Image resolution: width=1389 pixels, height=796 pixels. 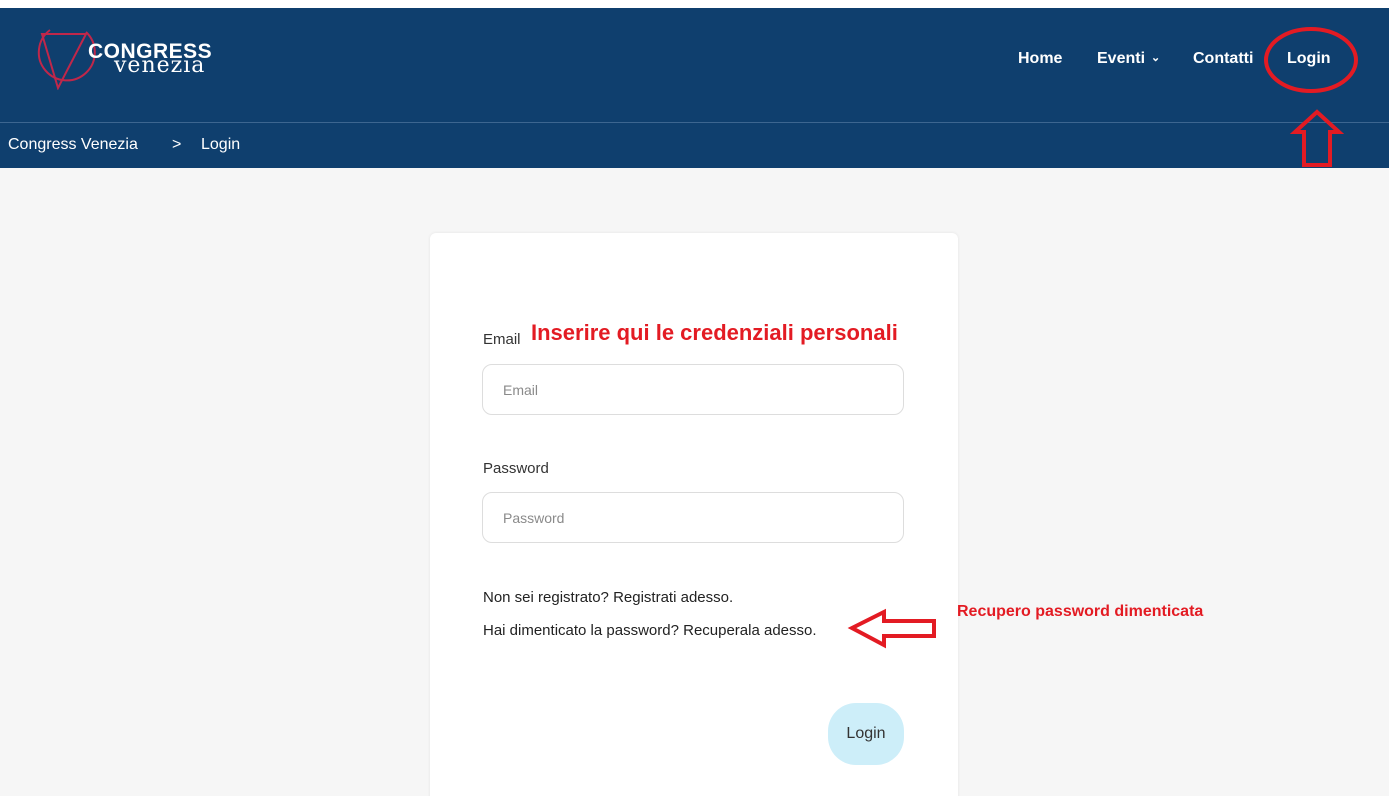 I want to click on congress-venezia-logo: CONGRESS venezia, so click(x=135, y=55).